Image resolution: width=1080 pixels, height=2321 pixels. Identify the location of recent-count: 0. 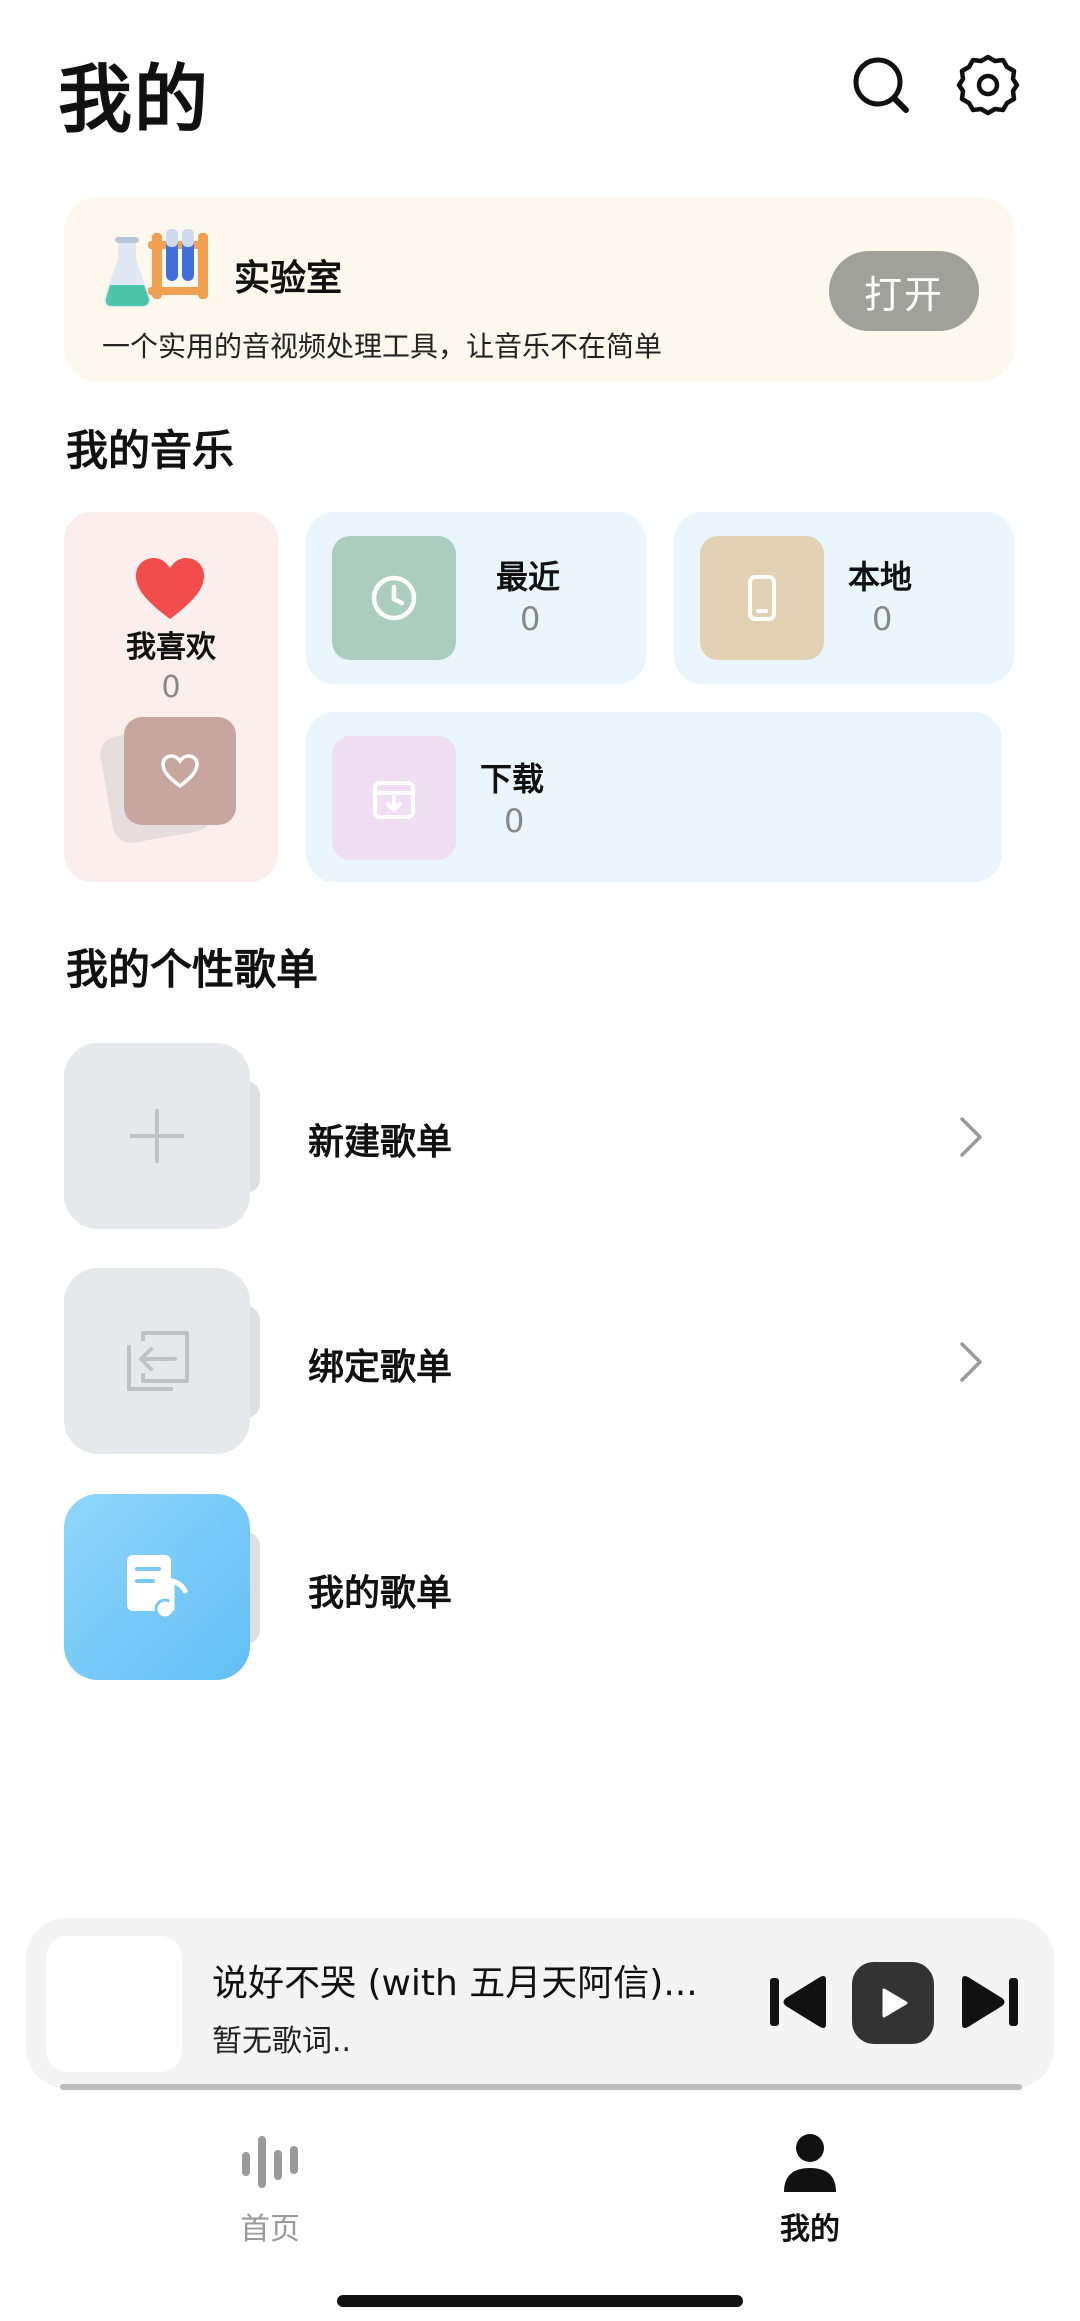
(530, 619).